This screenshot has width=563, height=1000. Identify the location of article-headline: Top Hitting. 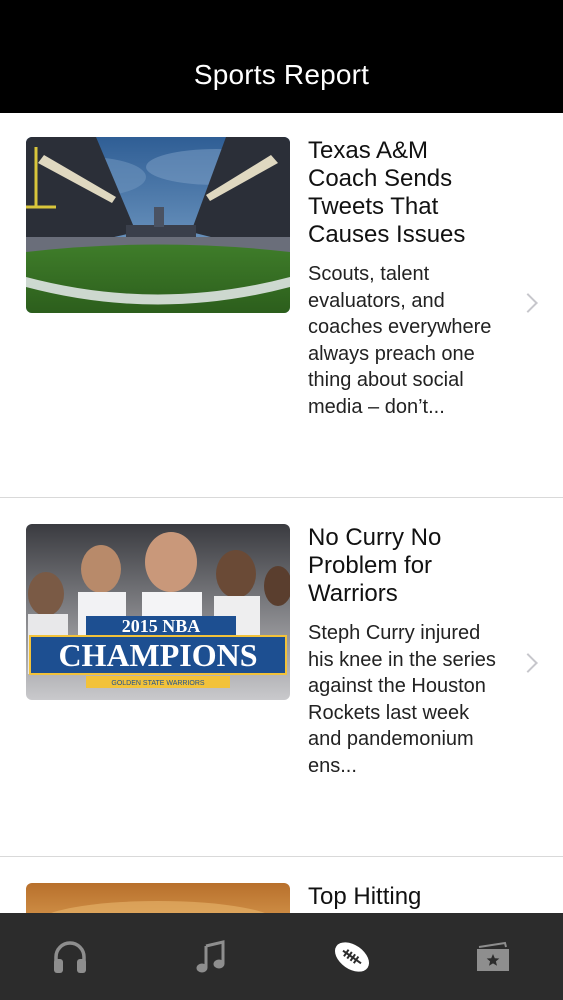
(365, 896).